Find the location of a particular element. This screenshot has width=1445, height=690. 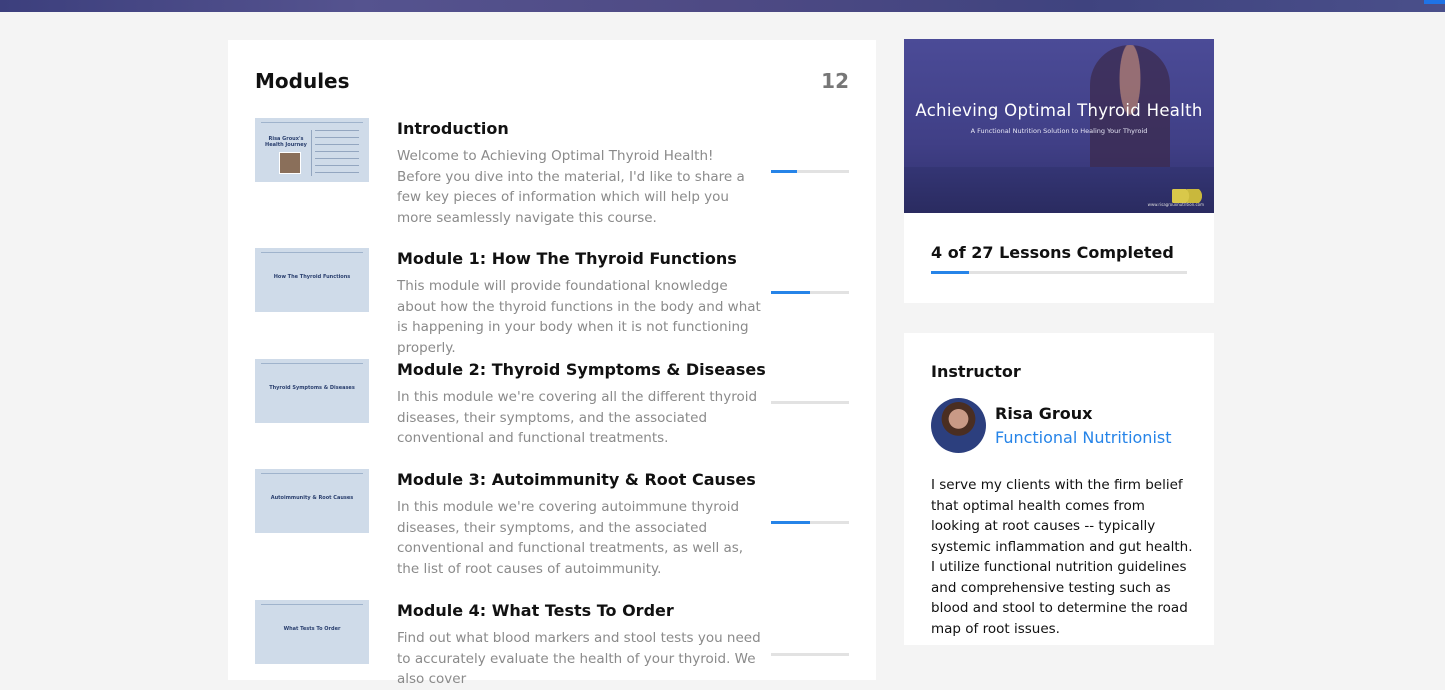

module-thumbnail: Thyroid Symptoms & Diseases is located at coordinates (312, 391).